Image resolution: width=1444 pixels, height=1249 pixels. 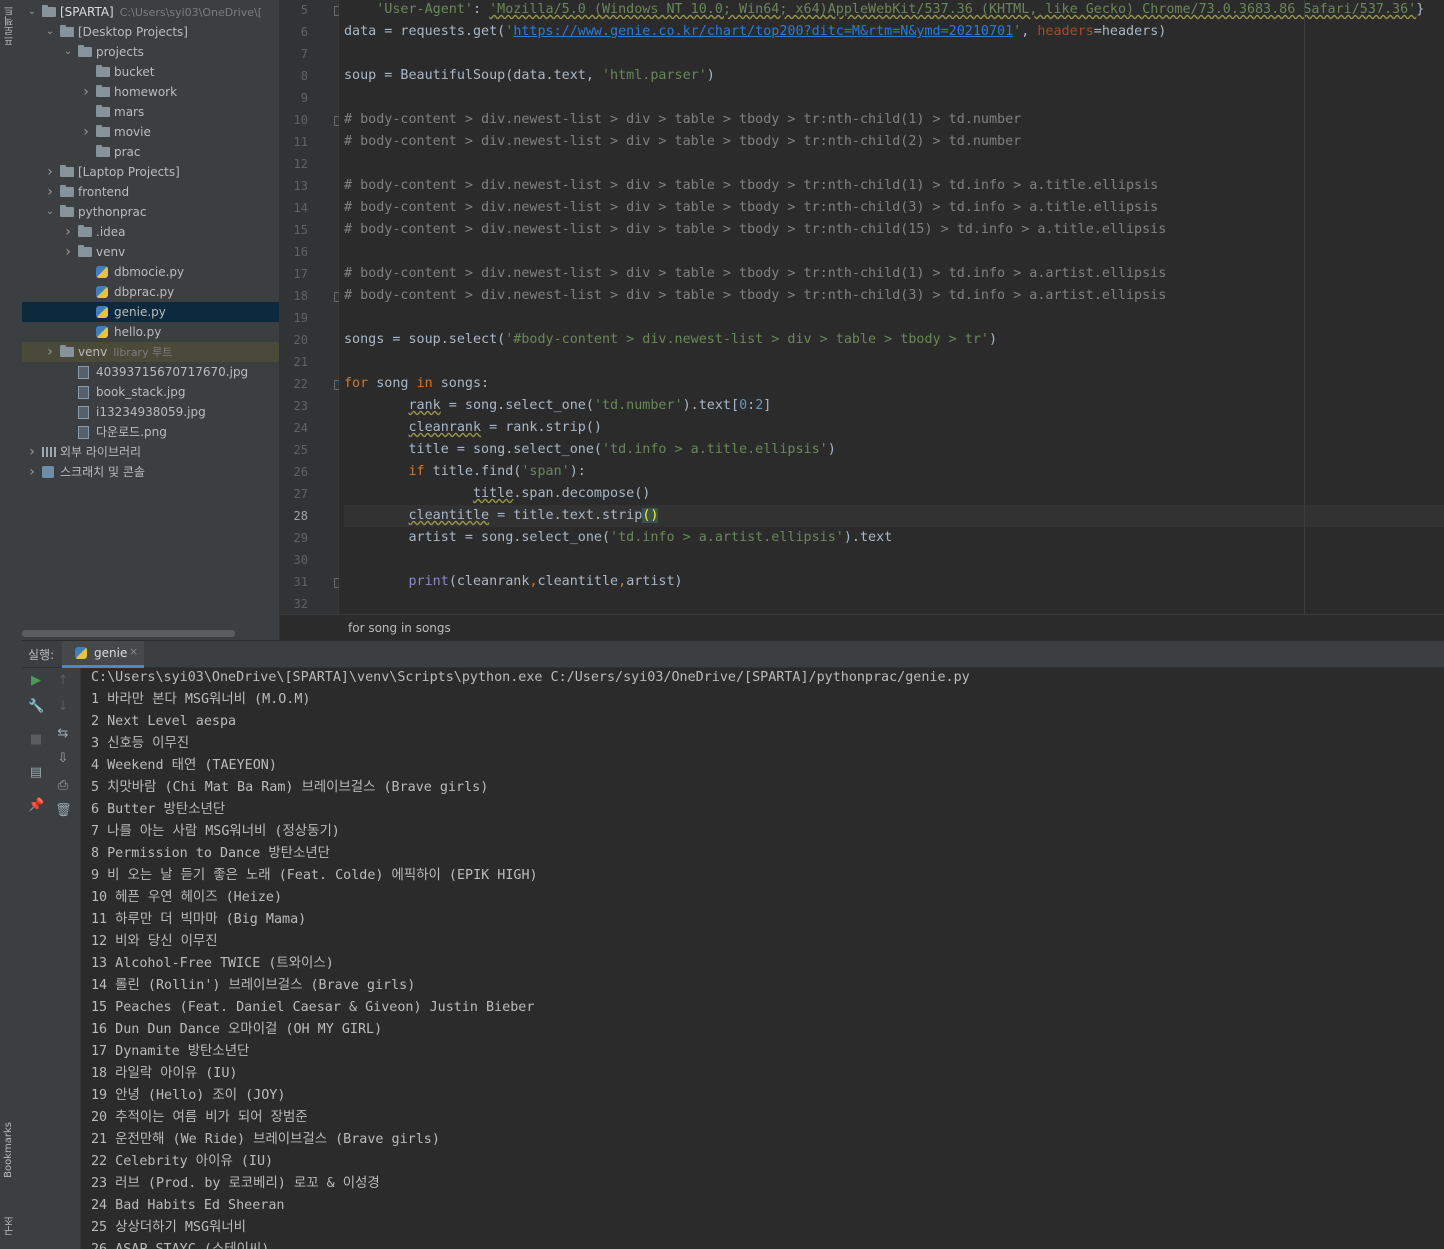 I want to click on tree-item: ⌄ pythonprac, so click(x=150, y=212).